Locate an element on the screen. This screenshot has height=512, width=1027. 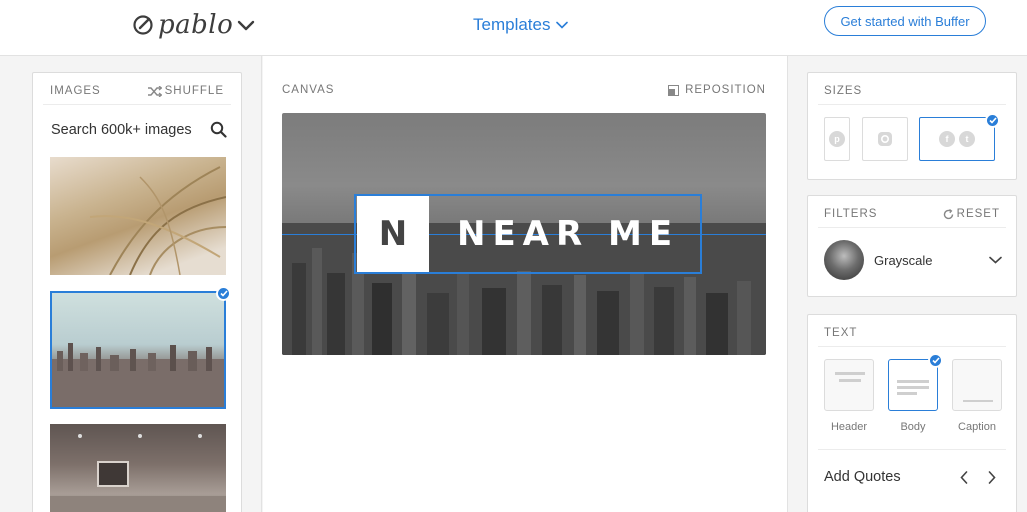
top-bar: pablo Templates Get started with Buffer is located at coordinates (513, 28).